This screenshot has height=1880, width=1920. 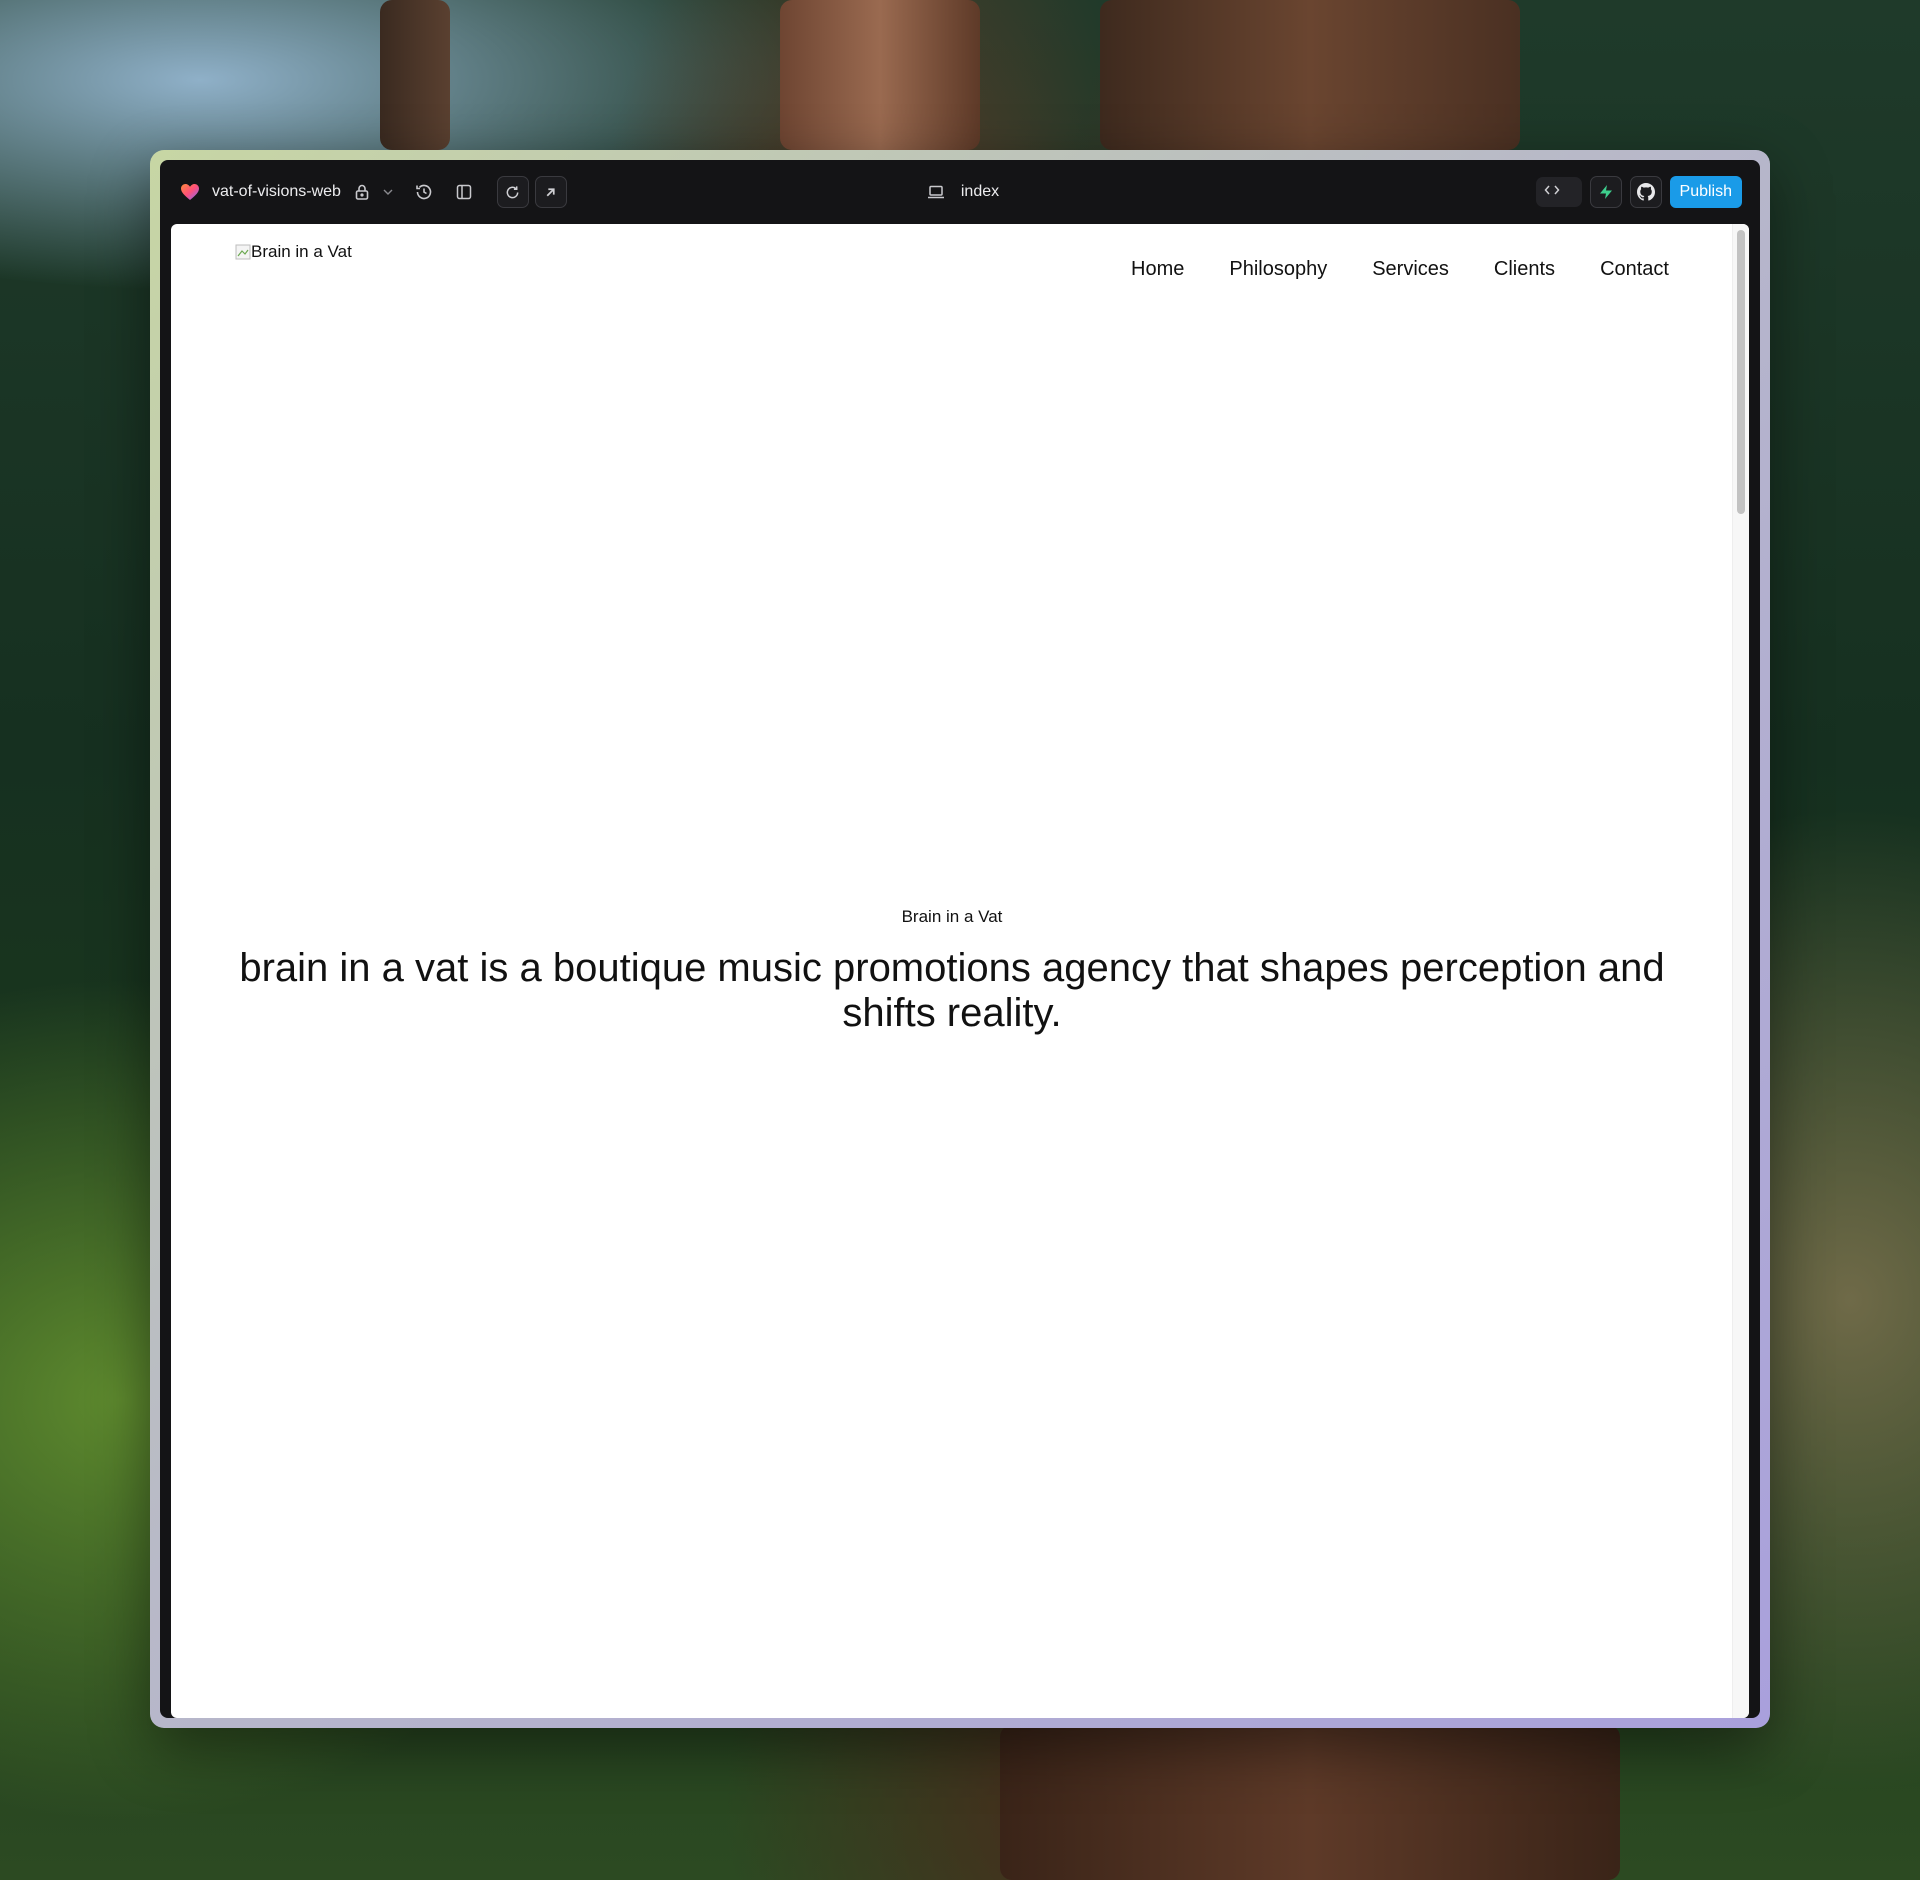 What do you see at coordinates (362, 192) in the screenshot?
I see `lock-icon` at bounding box center [362, 192].